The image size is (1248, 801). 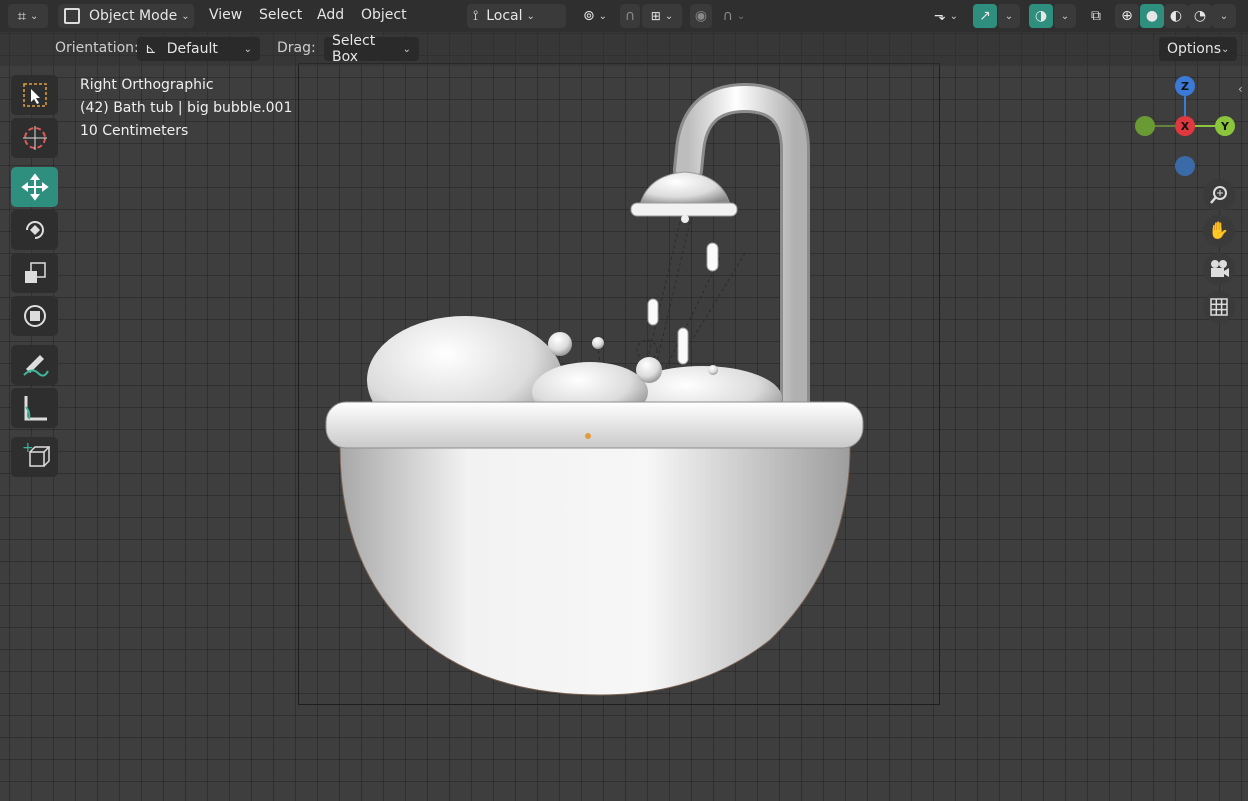 I want to click on gizmo-toggle: ↗, so click(x=985, y=16).